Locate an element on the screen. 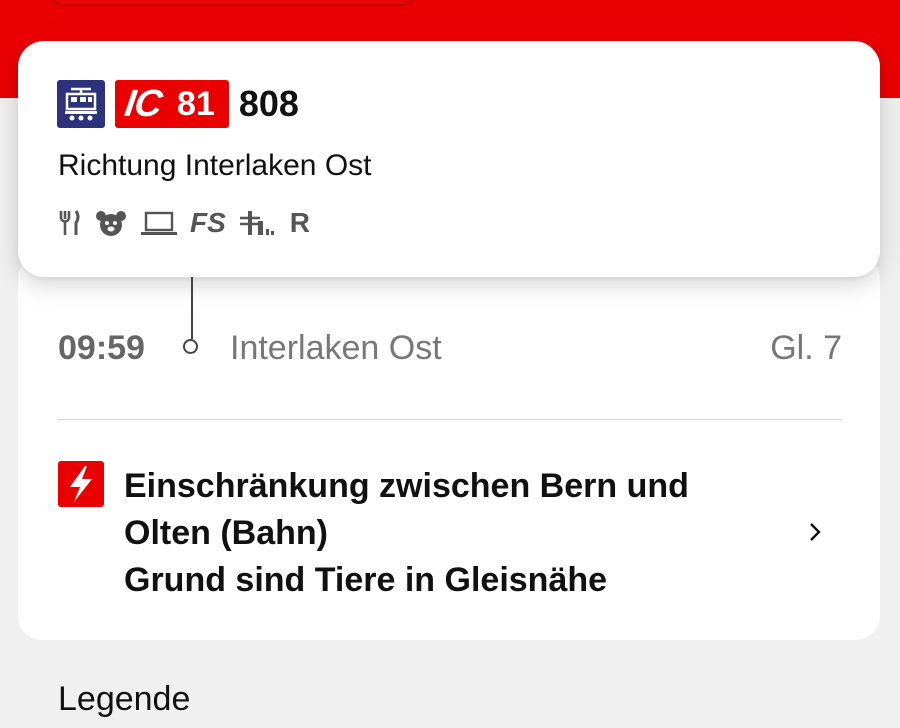 Image resolution: width=900 pixels, height=728 pixels. train-number: 808 is located at coordinates (268, 103).